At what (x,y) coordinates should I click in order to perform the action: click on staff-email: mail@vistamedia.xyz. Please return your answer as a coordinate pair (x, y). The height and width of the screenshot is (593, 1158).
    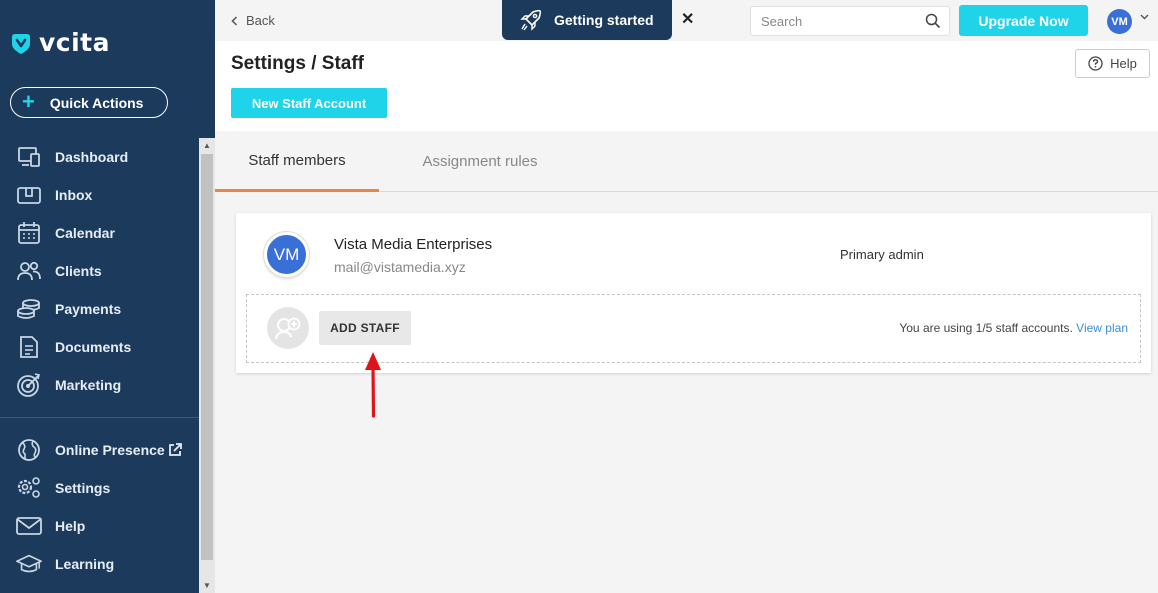
    Looking at the image, I should click on (400, 267).